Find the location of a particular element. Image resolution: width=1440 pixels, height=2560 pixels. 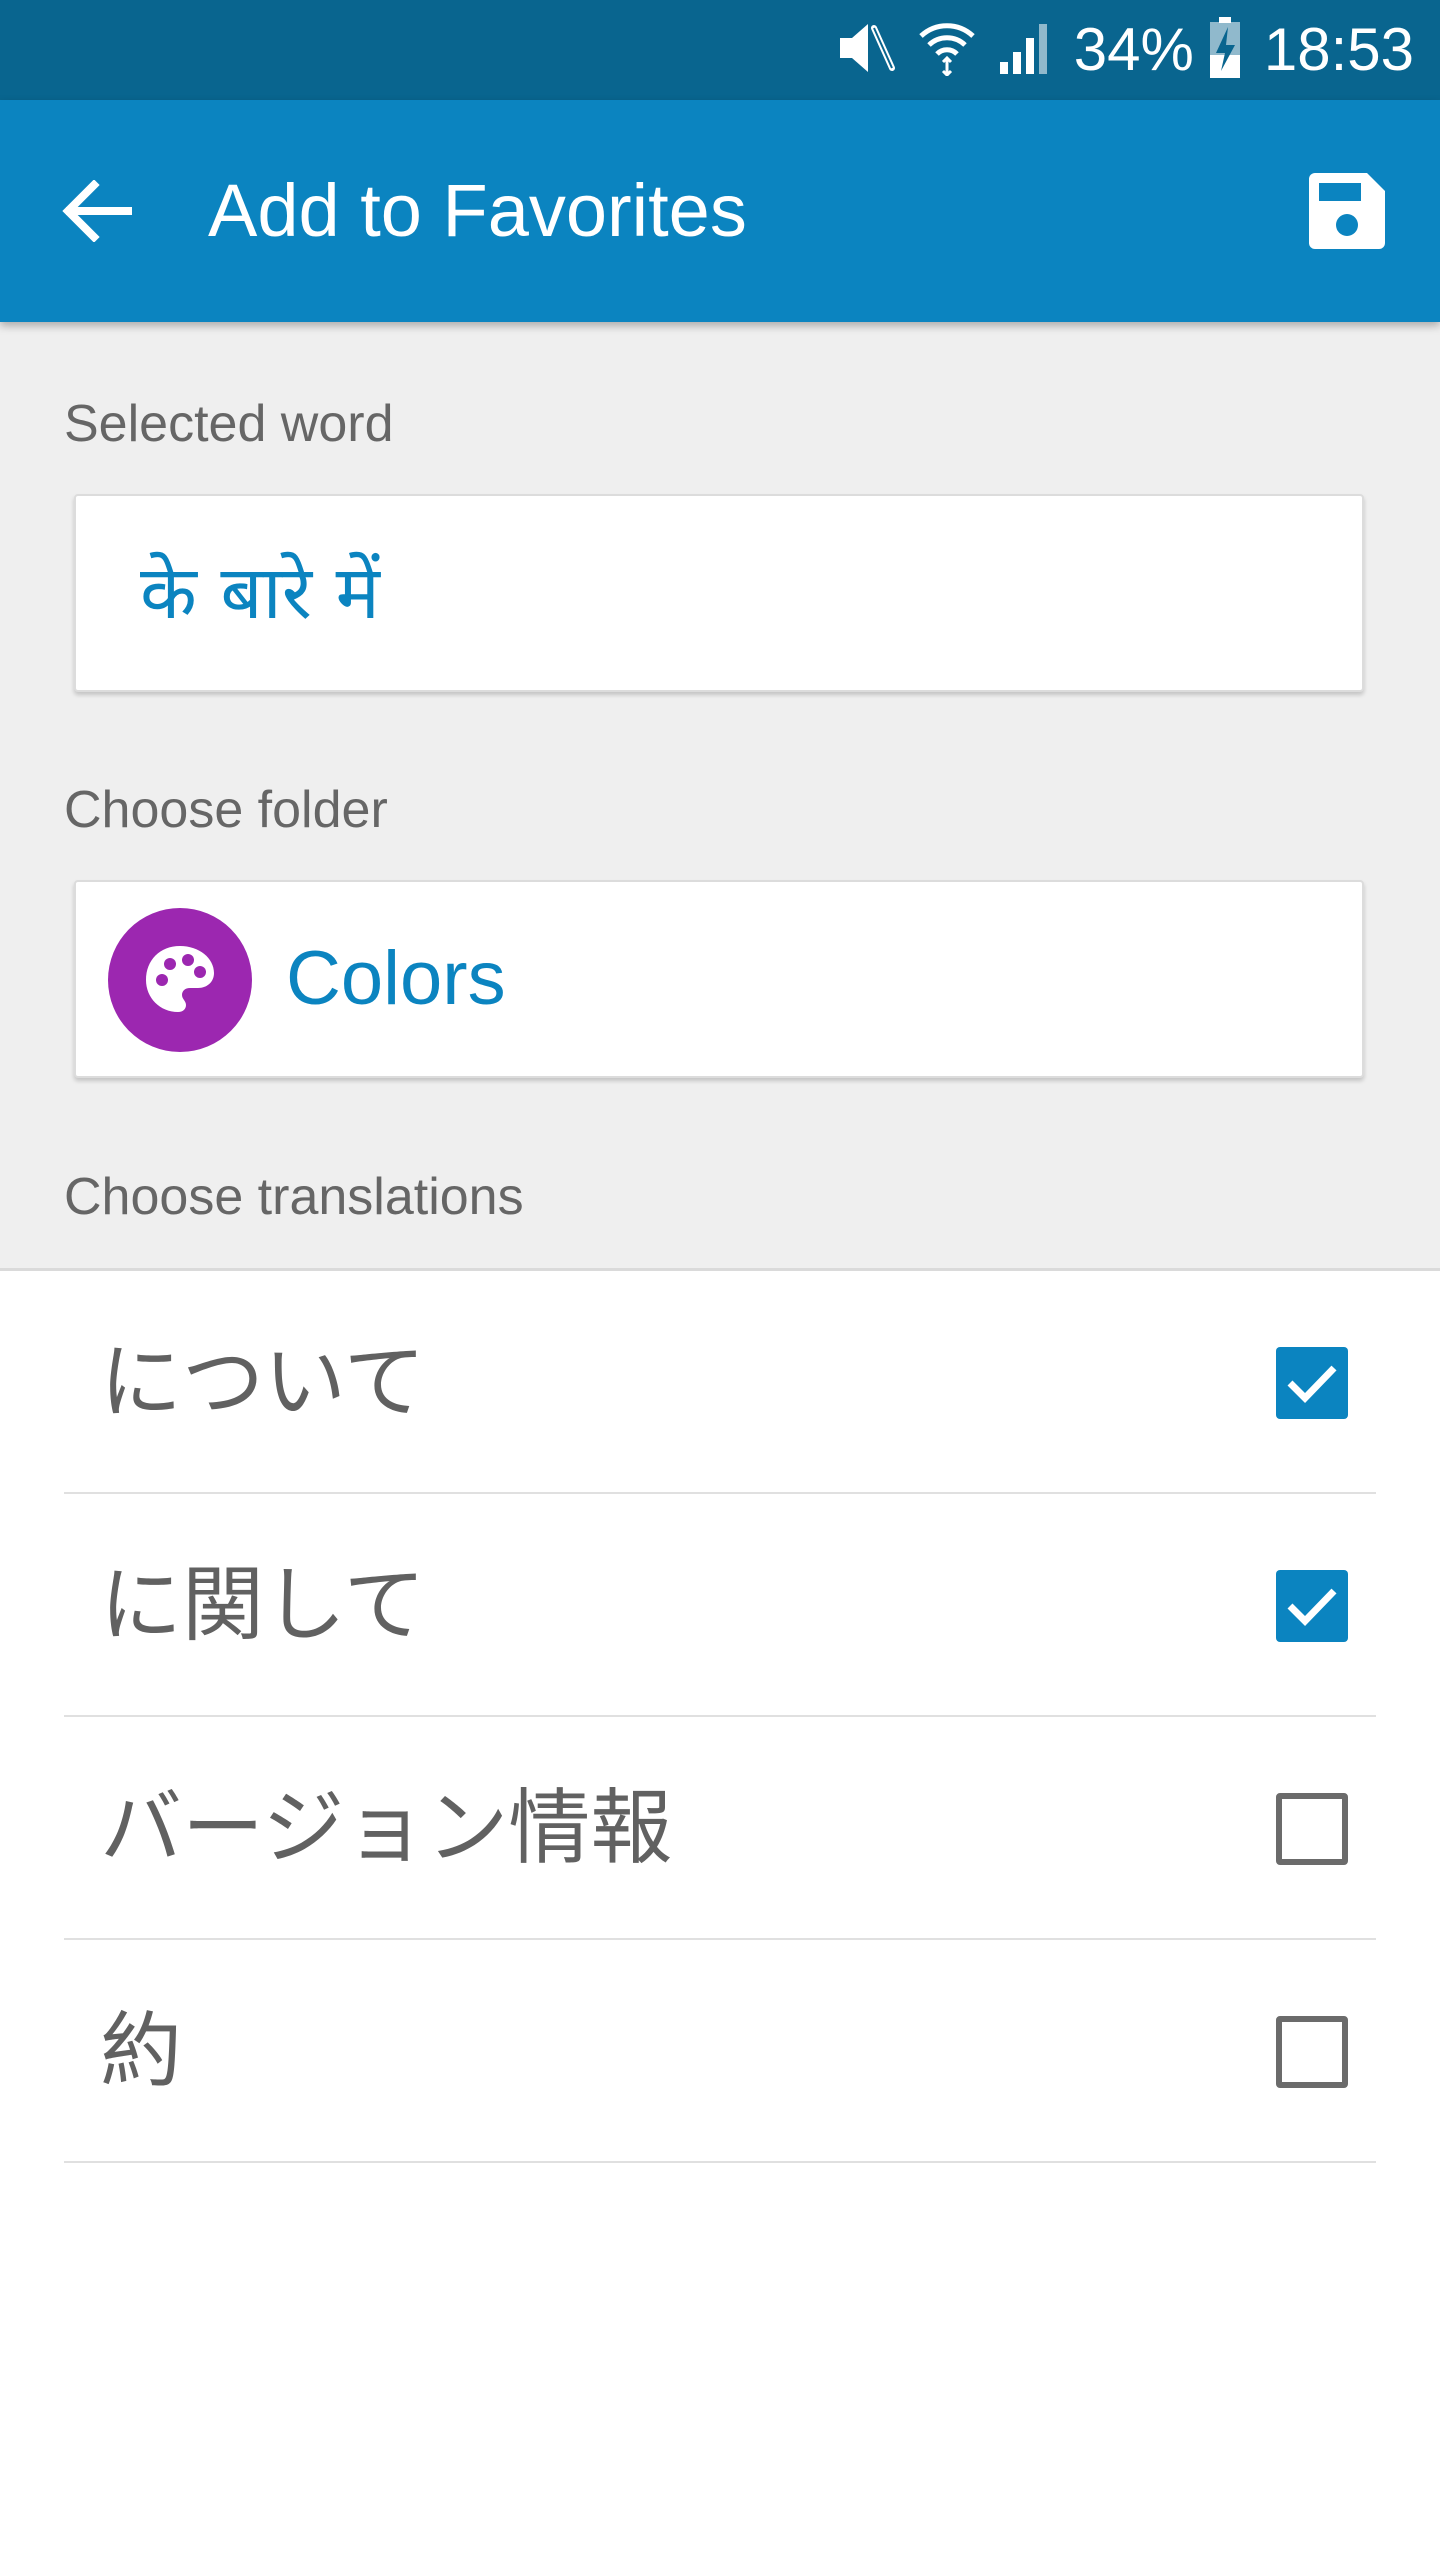

signal-icon is located at coordinates (1025, 50).